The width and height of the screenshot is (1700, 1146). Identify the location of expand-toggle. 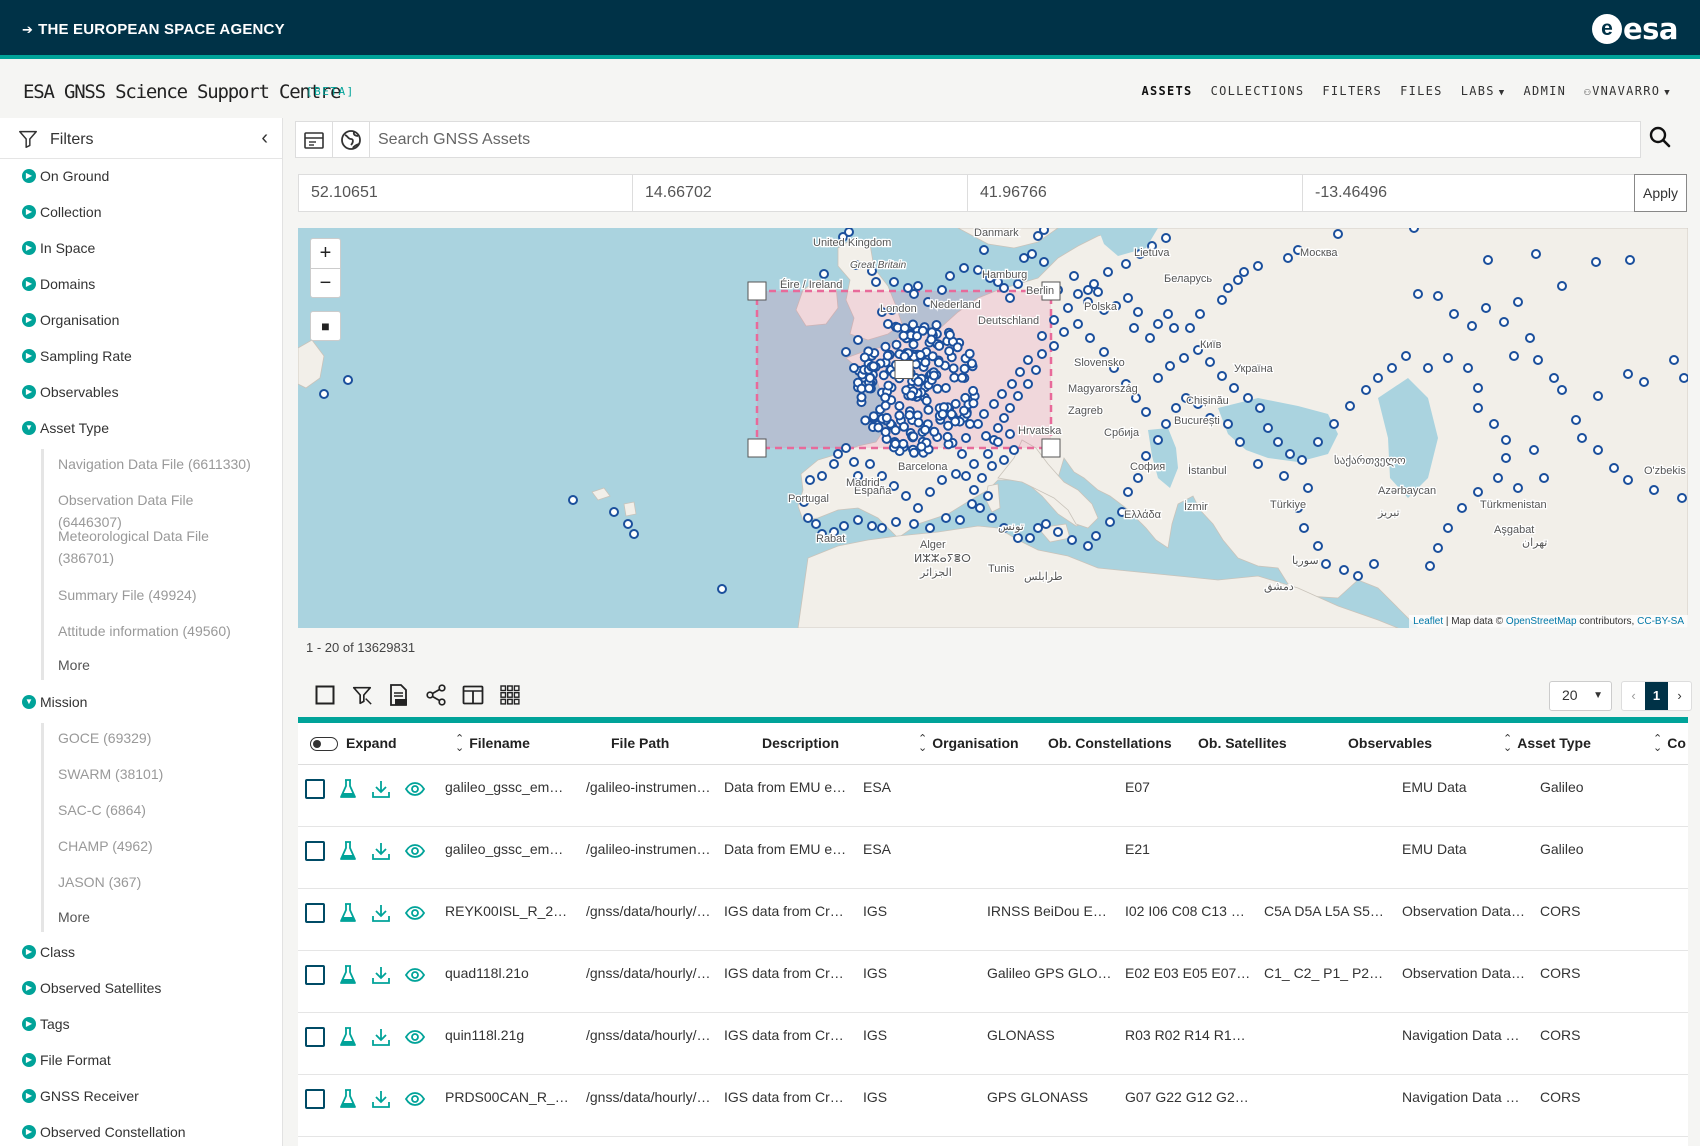
(324, 744).